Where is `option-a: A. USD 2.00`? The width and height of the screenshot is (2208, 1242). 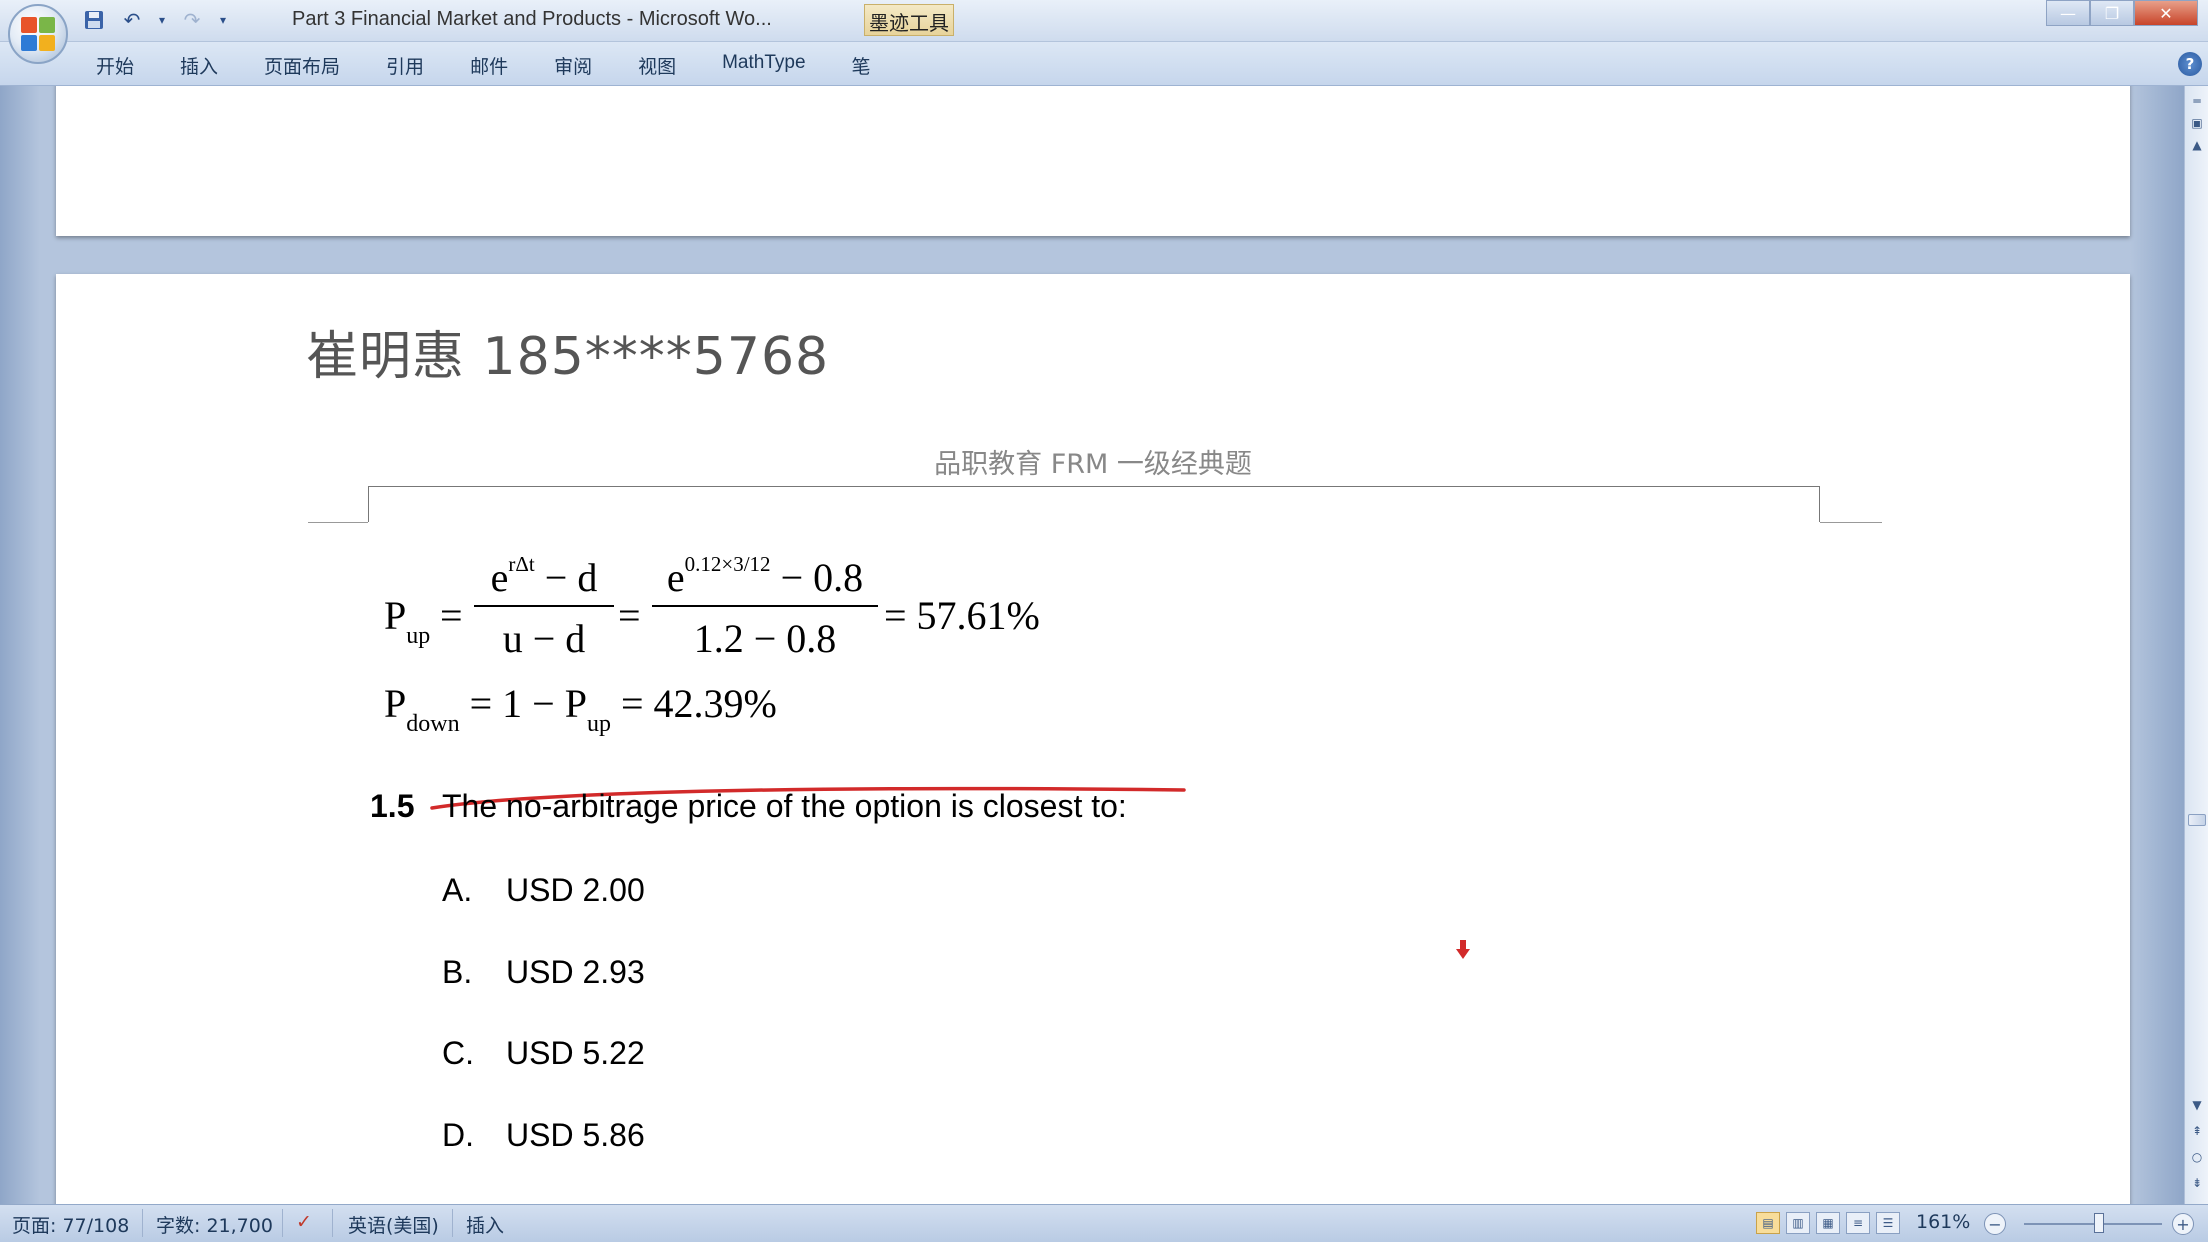 option-a: A. USD 2.00 is located at coordinates (543, 890).